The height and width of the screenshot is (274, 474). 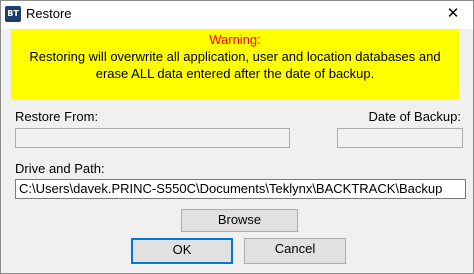 What do you see at coordinates (182, 251) in the screenshot?
I see `ok-button: OK` at bounding box center [182, 251].